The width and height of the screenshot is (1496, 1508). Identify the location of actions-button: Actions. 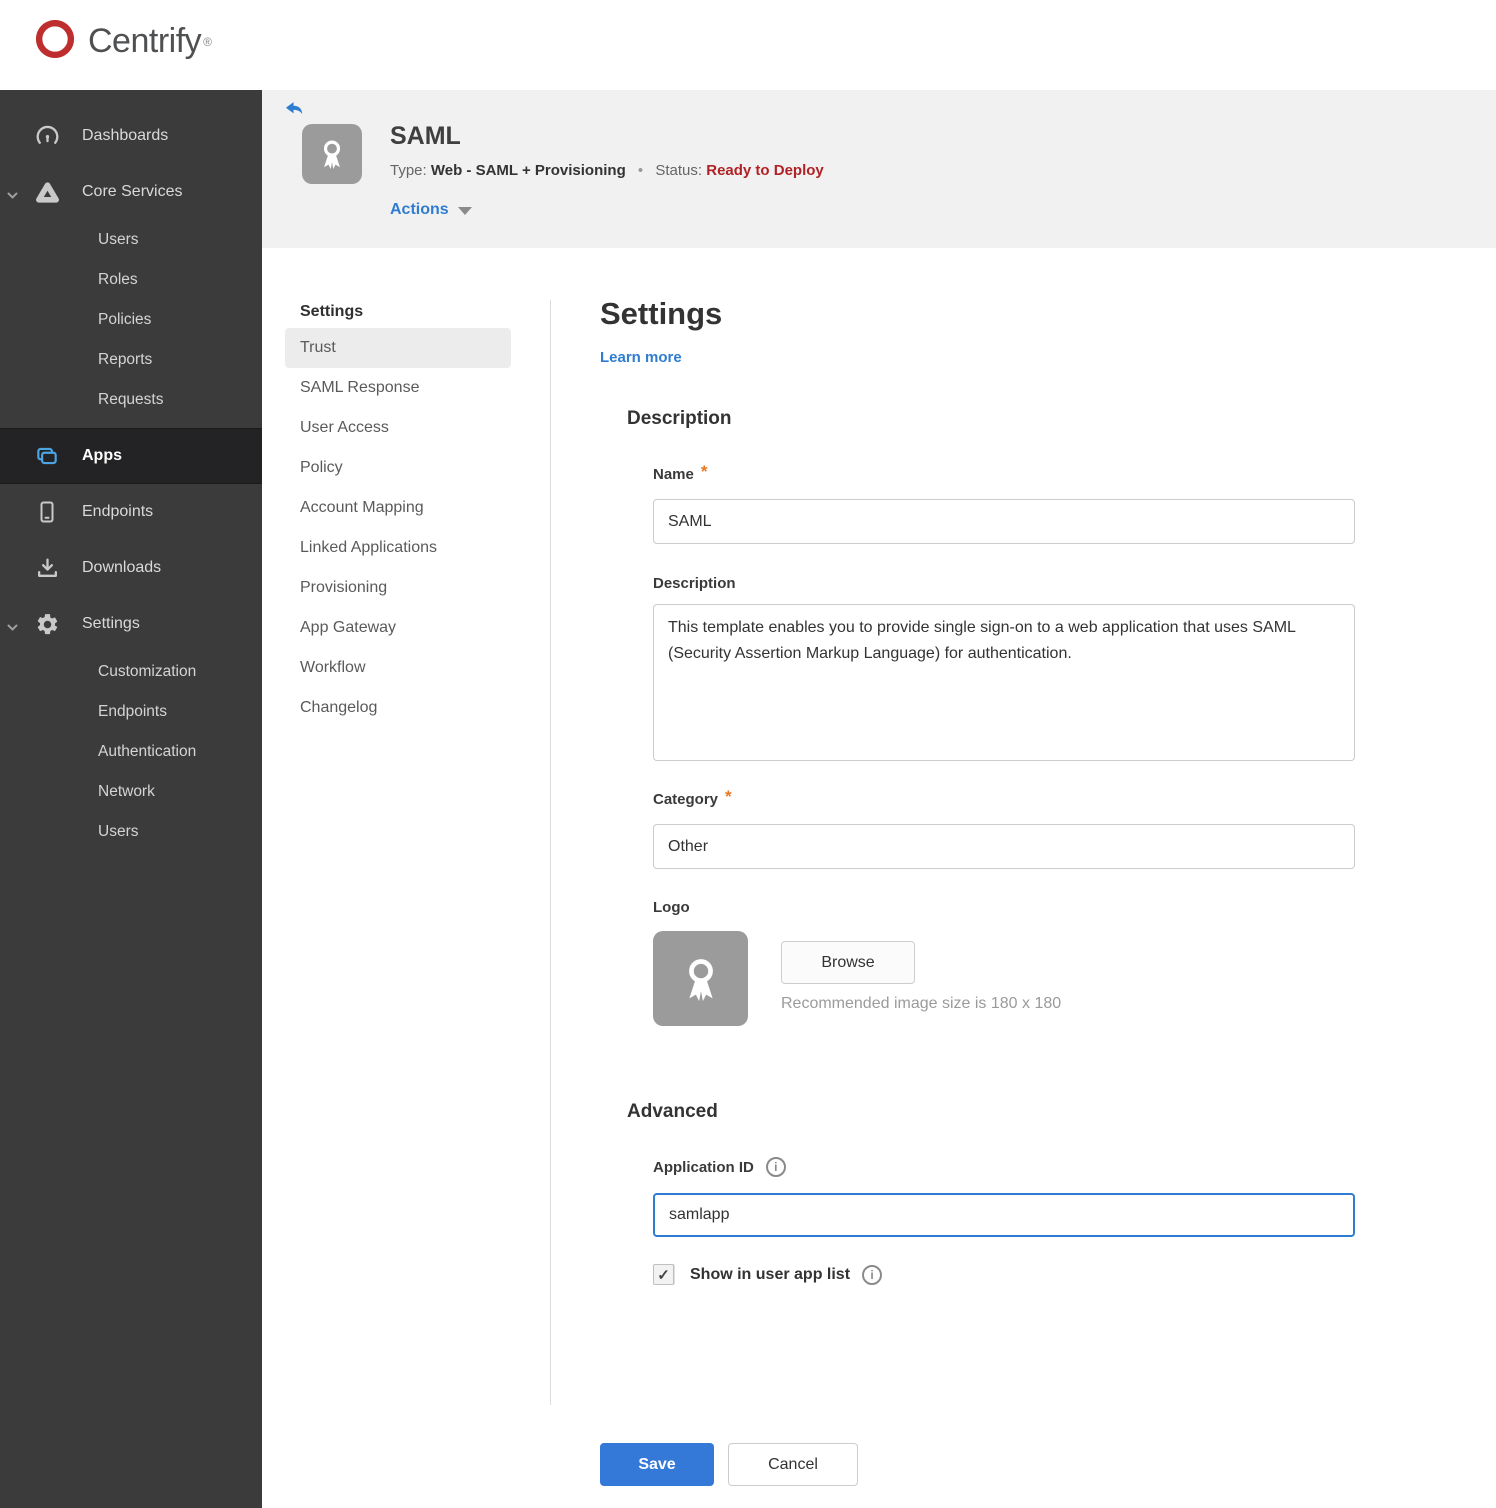
(431, 210).